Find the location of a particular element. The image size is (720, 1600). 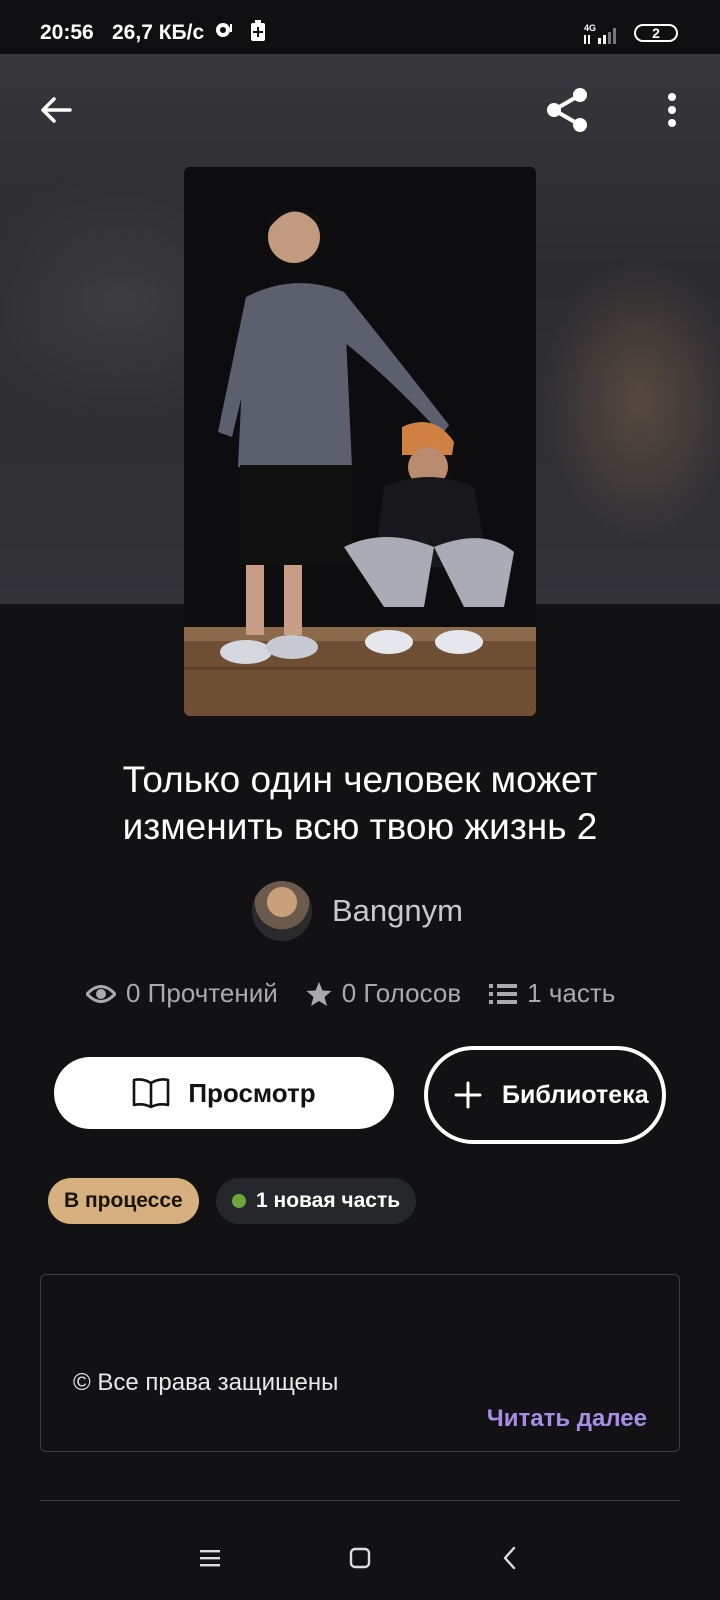

menu-icon is located at coordinates (210, 1558).